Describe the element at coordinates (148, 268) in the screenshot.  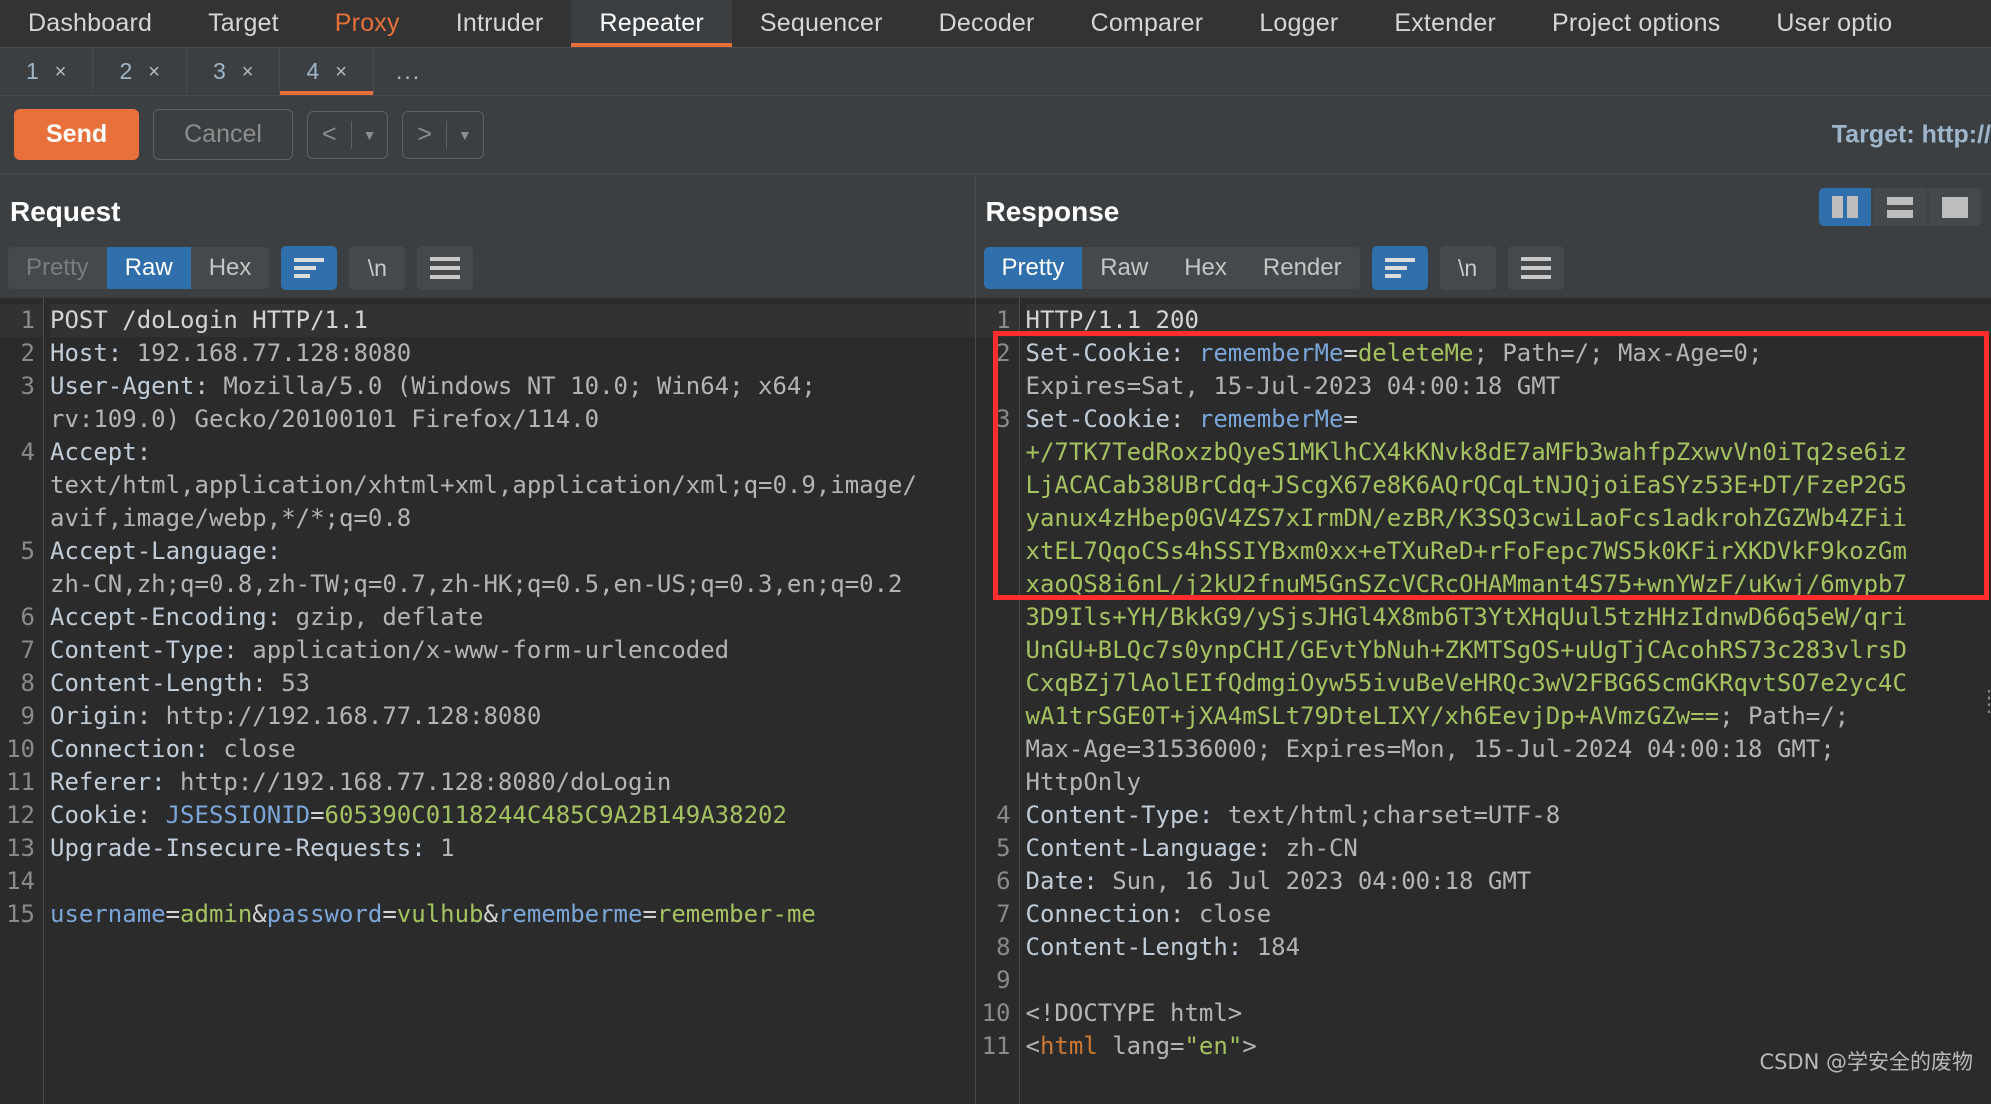
I see `request-tab-raw: Raw` at that location.